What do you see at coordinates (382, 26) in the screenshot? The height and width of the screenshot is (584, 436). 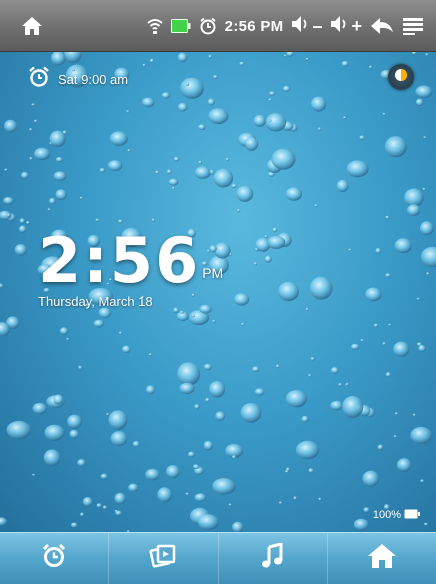 I see `back-icon` at bounding box center [382, 26].